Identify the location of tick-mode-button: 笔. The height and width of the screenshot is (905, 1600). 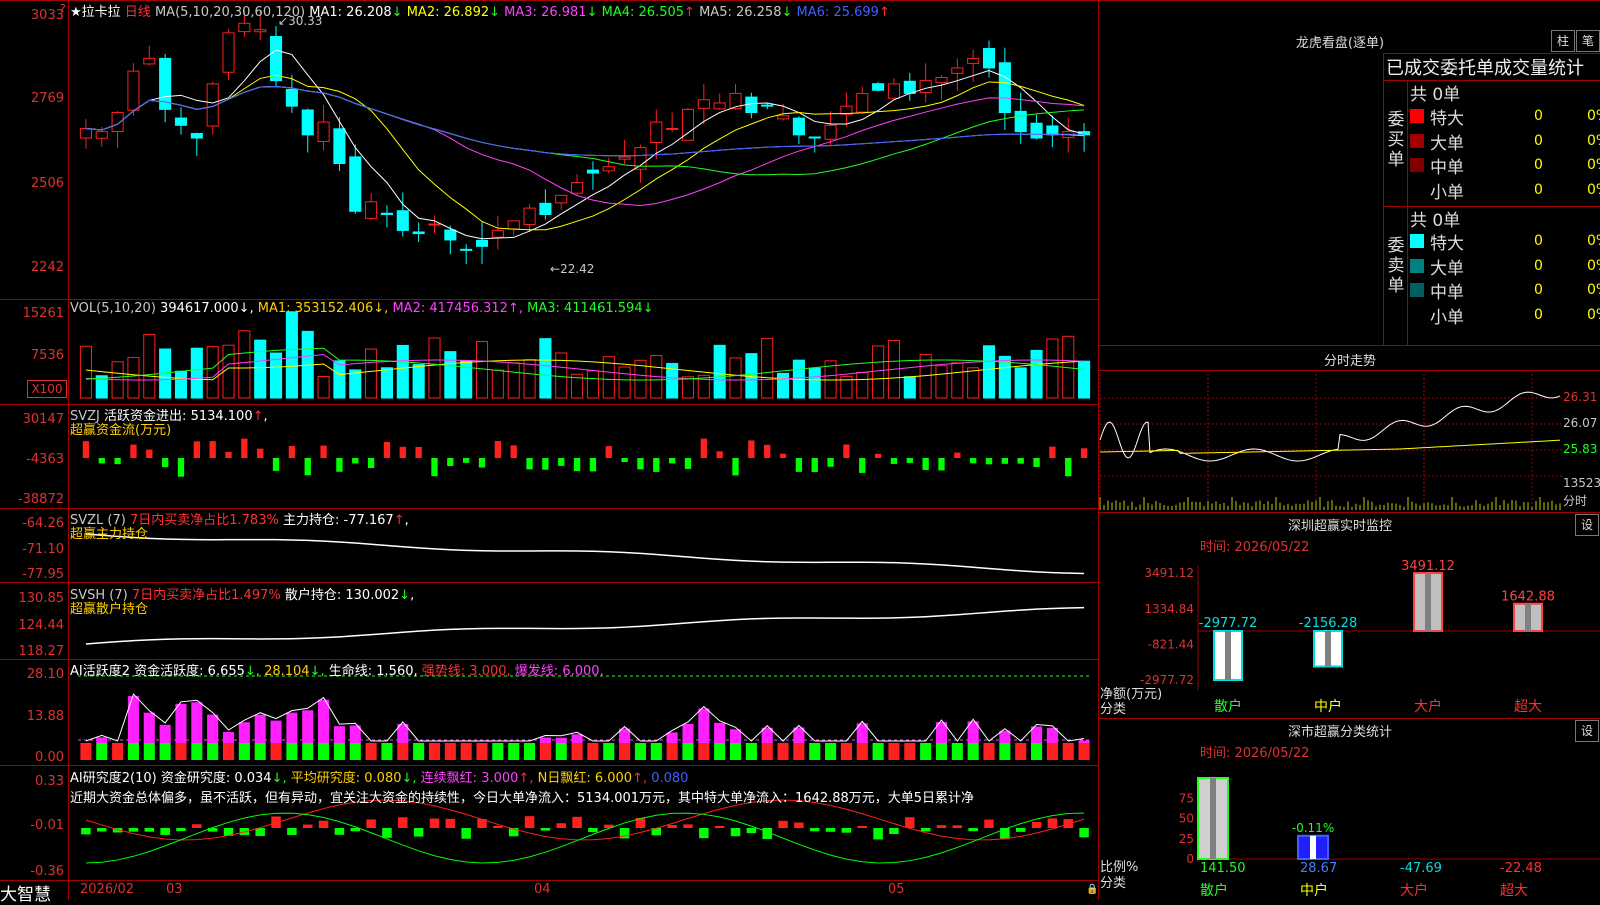
(1588, 41).